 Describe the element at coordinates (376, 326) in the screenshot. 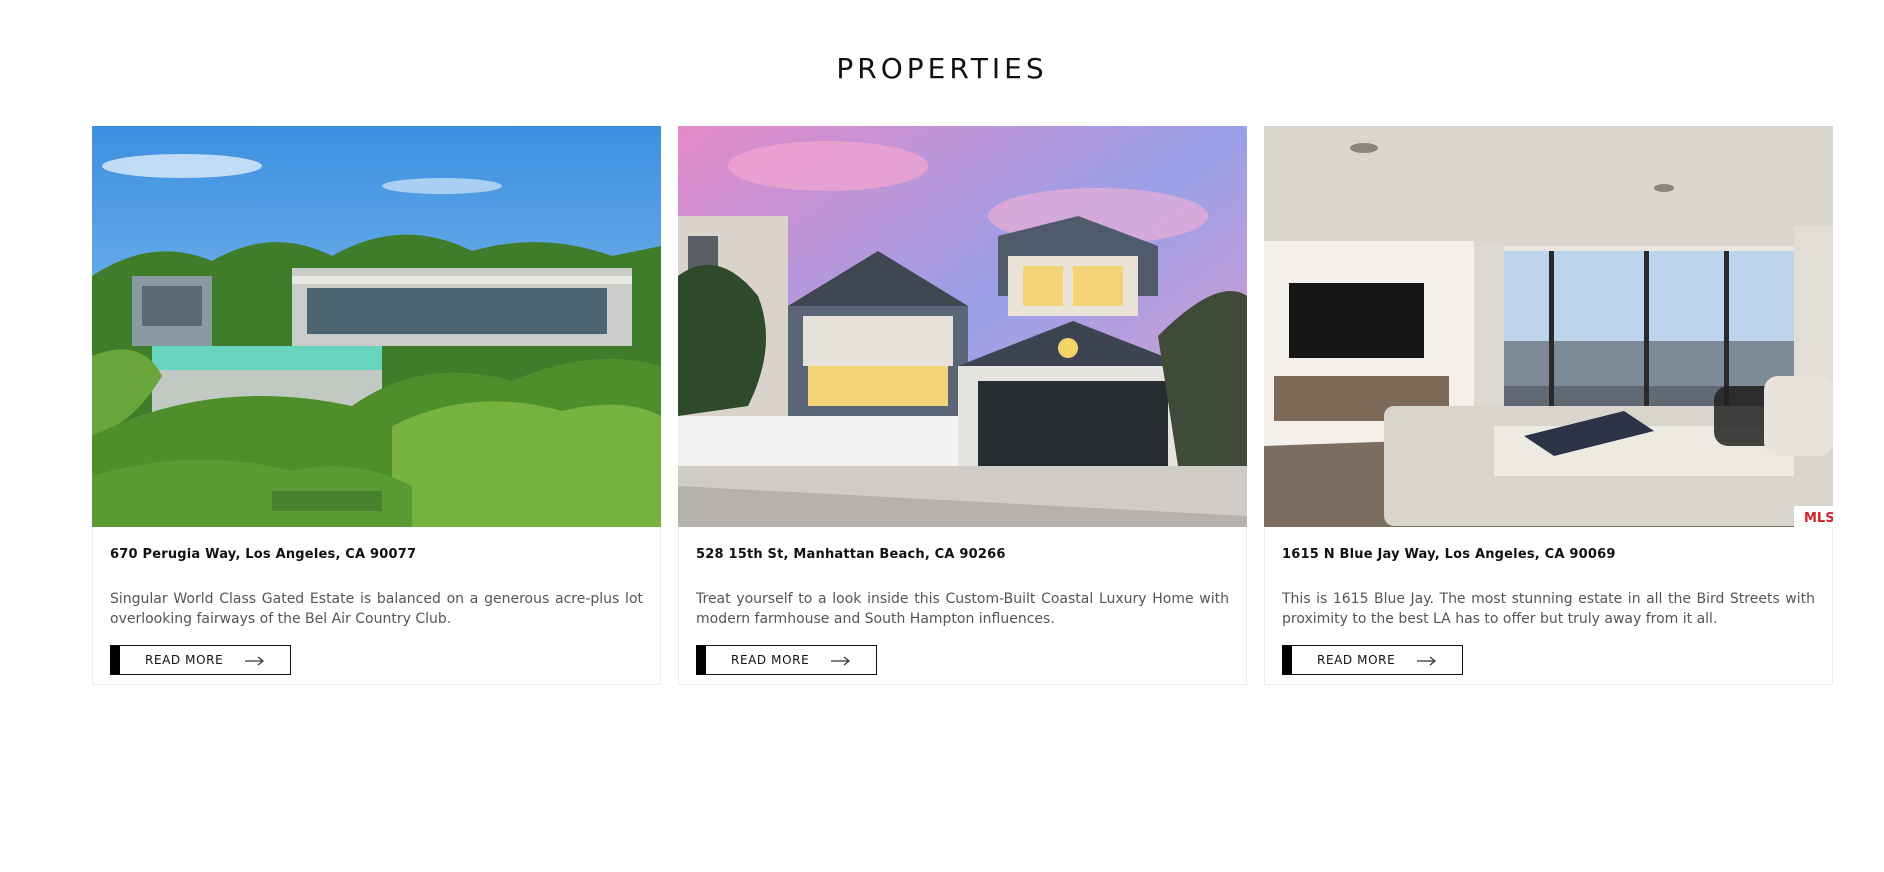

I see `property-image-hillside-estate` at that location.